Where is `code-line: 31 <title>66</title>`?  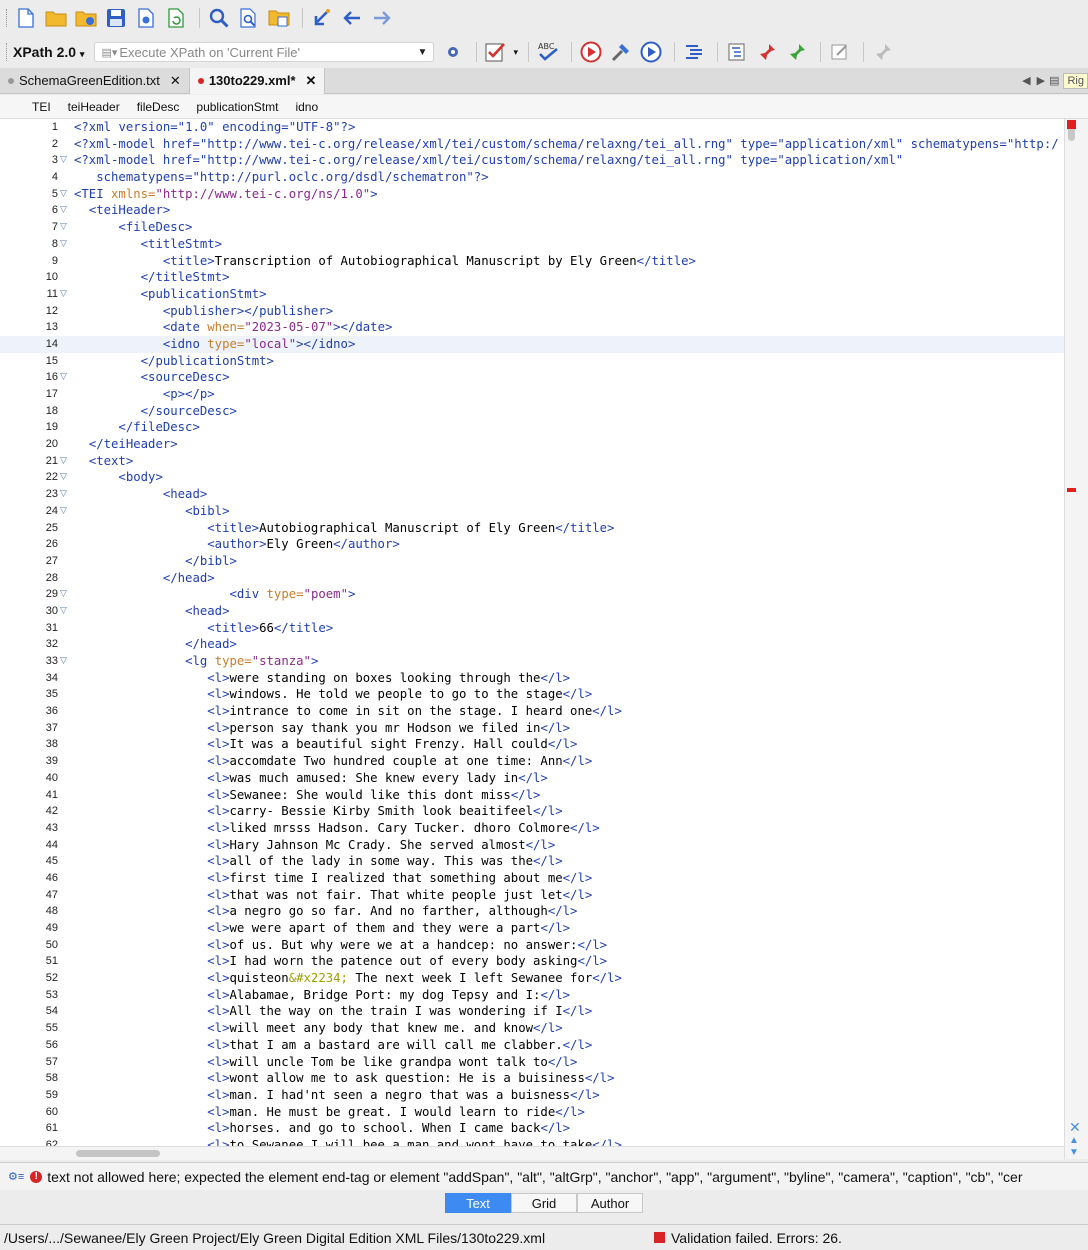
code-line: 31 <title>66</title> is located at coordinates (532, 628).